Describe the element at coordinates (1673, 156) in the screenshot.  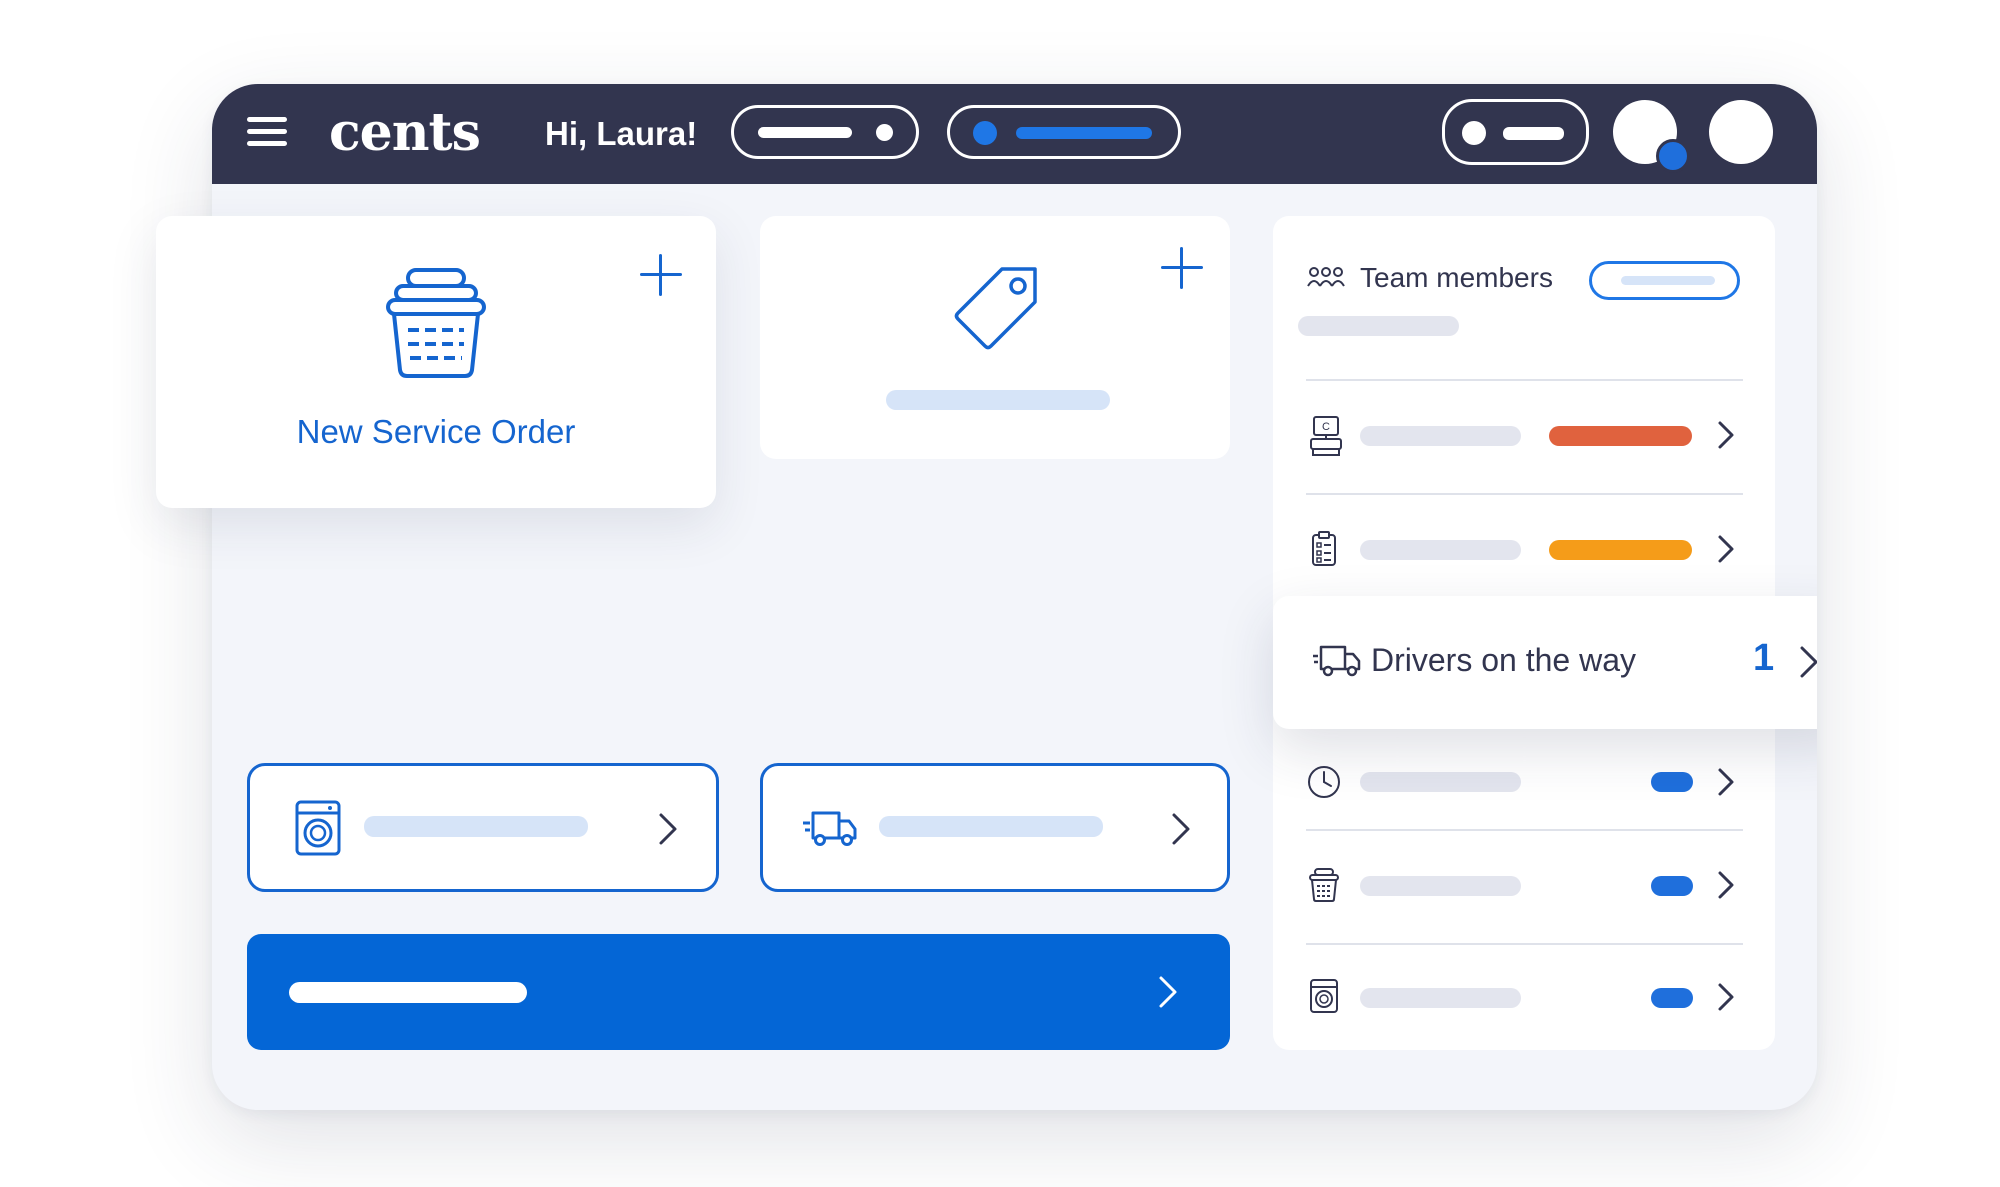
I see `notification-badge` at that location.